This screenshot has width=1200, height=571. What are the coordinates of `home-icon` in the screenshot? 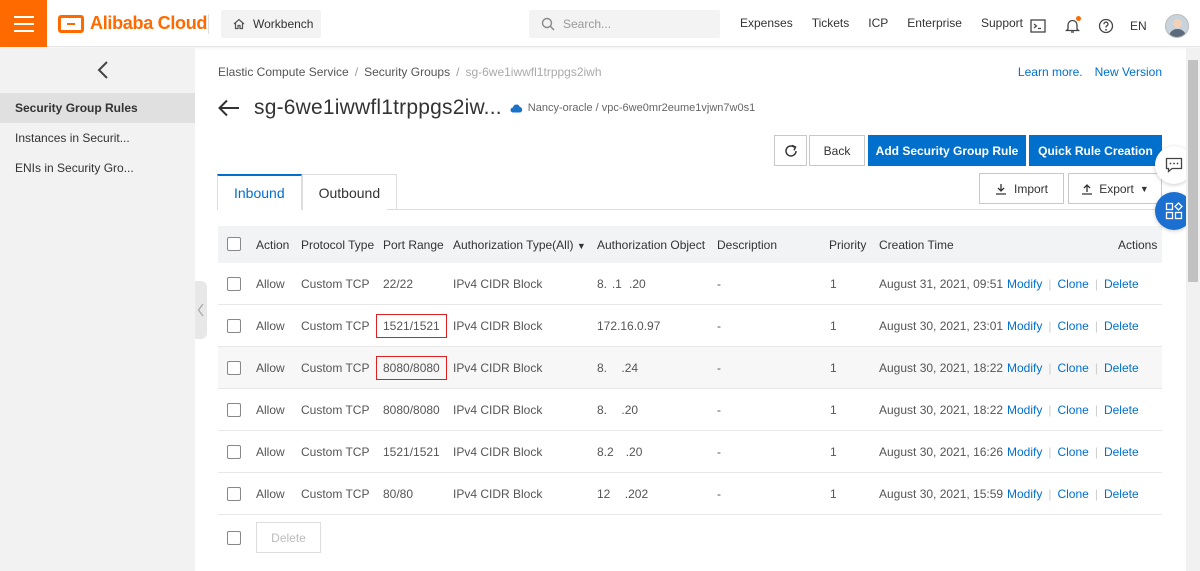 It's located at (239, 24).